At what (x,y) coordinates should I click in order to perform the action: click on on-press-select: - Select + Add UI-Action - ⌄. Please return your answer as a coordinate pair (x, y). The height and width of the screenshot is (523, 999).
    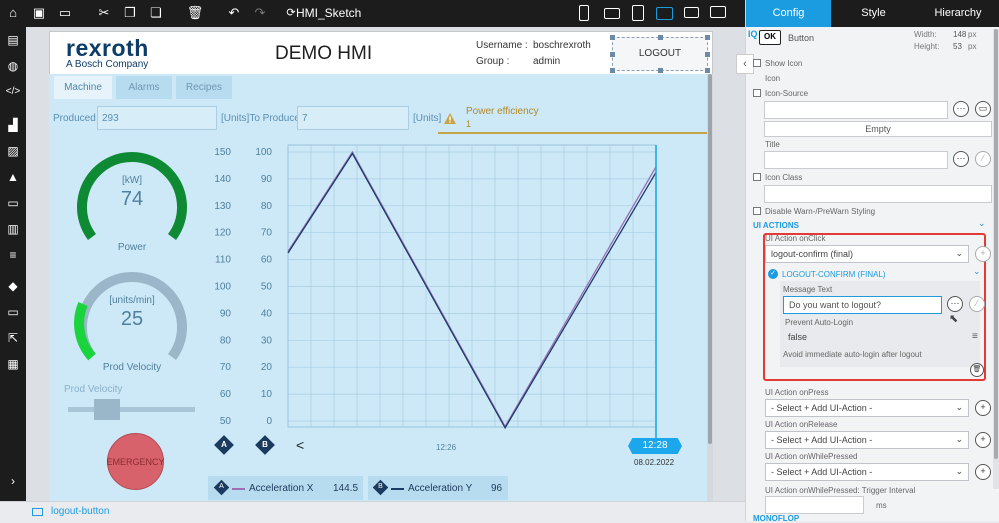
    Looking at the image, I should click on (867, 408).